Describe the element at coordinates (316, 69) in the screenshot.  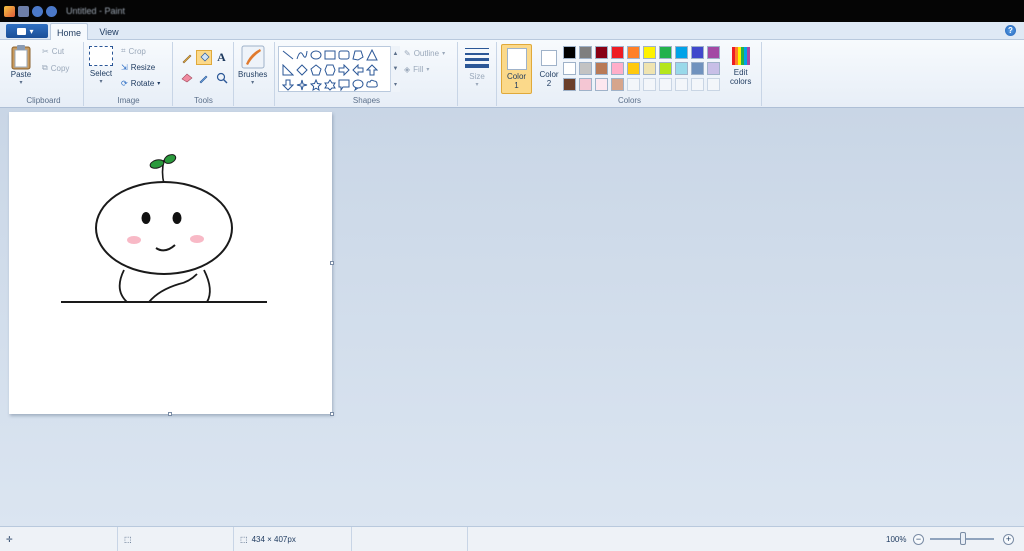
I see `pentagon-shape` at that location.